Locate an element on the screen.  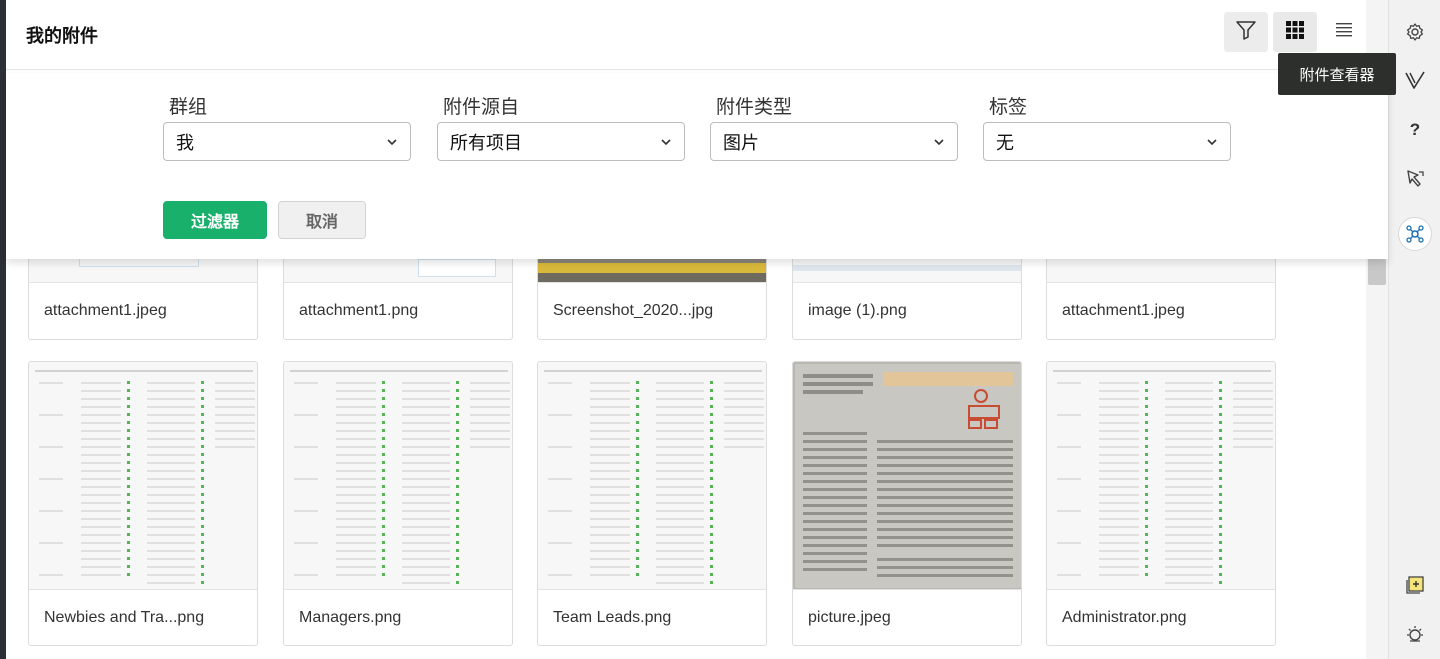
apply-filter-button: 过滤器 is located at coordinates (215, 220).